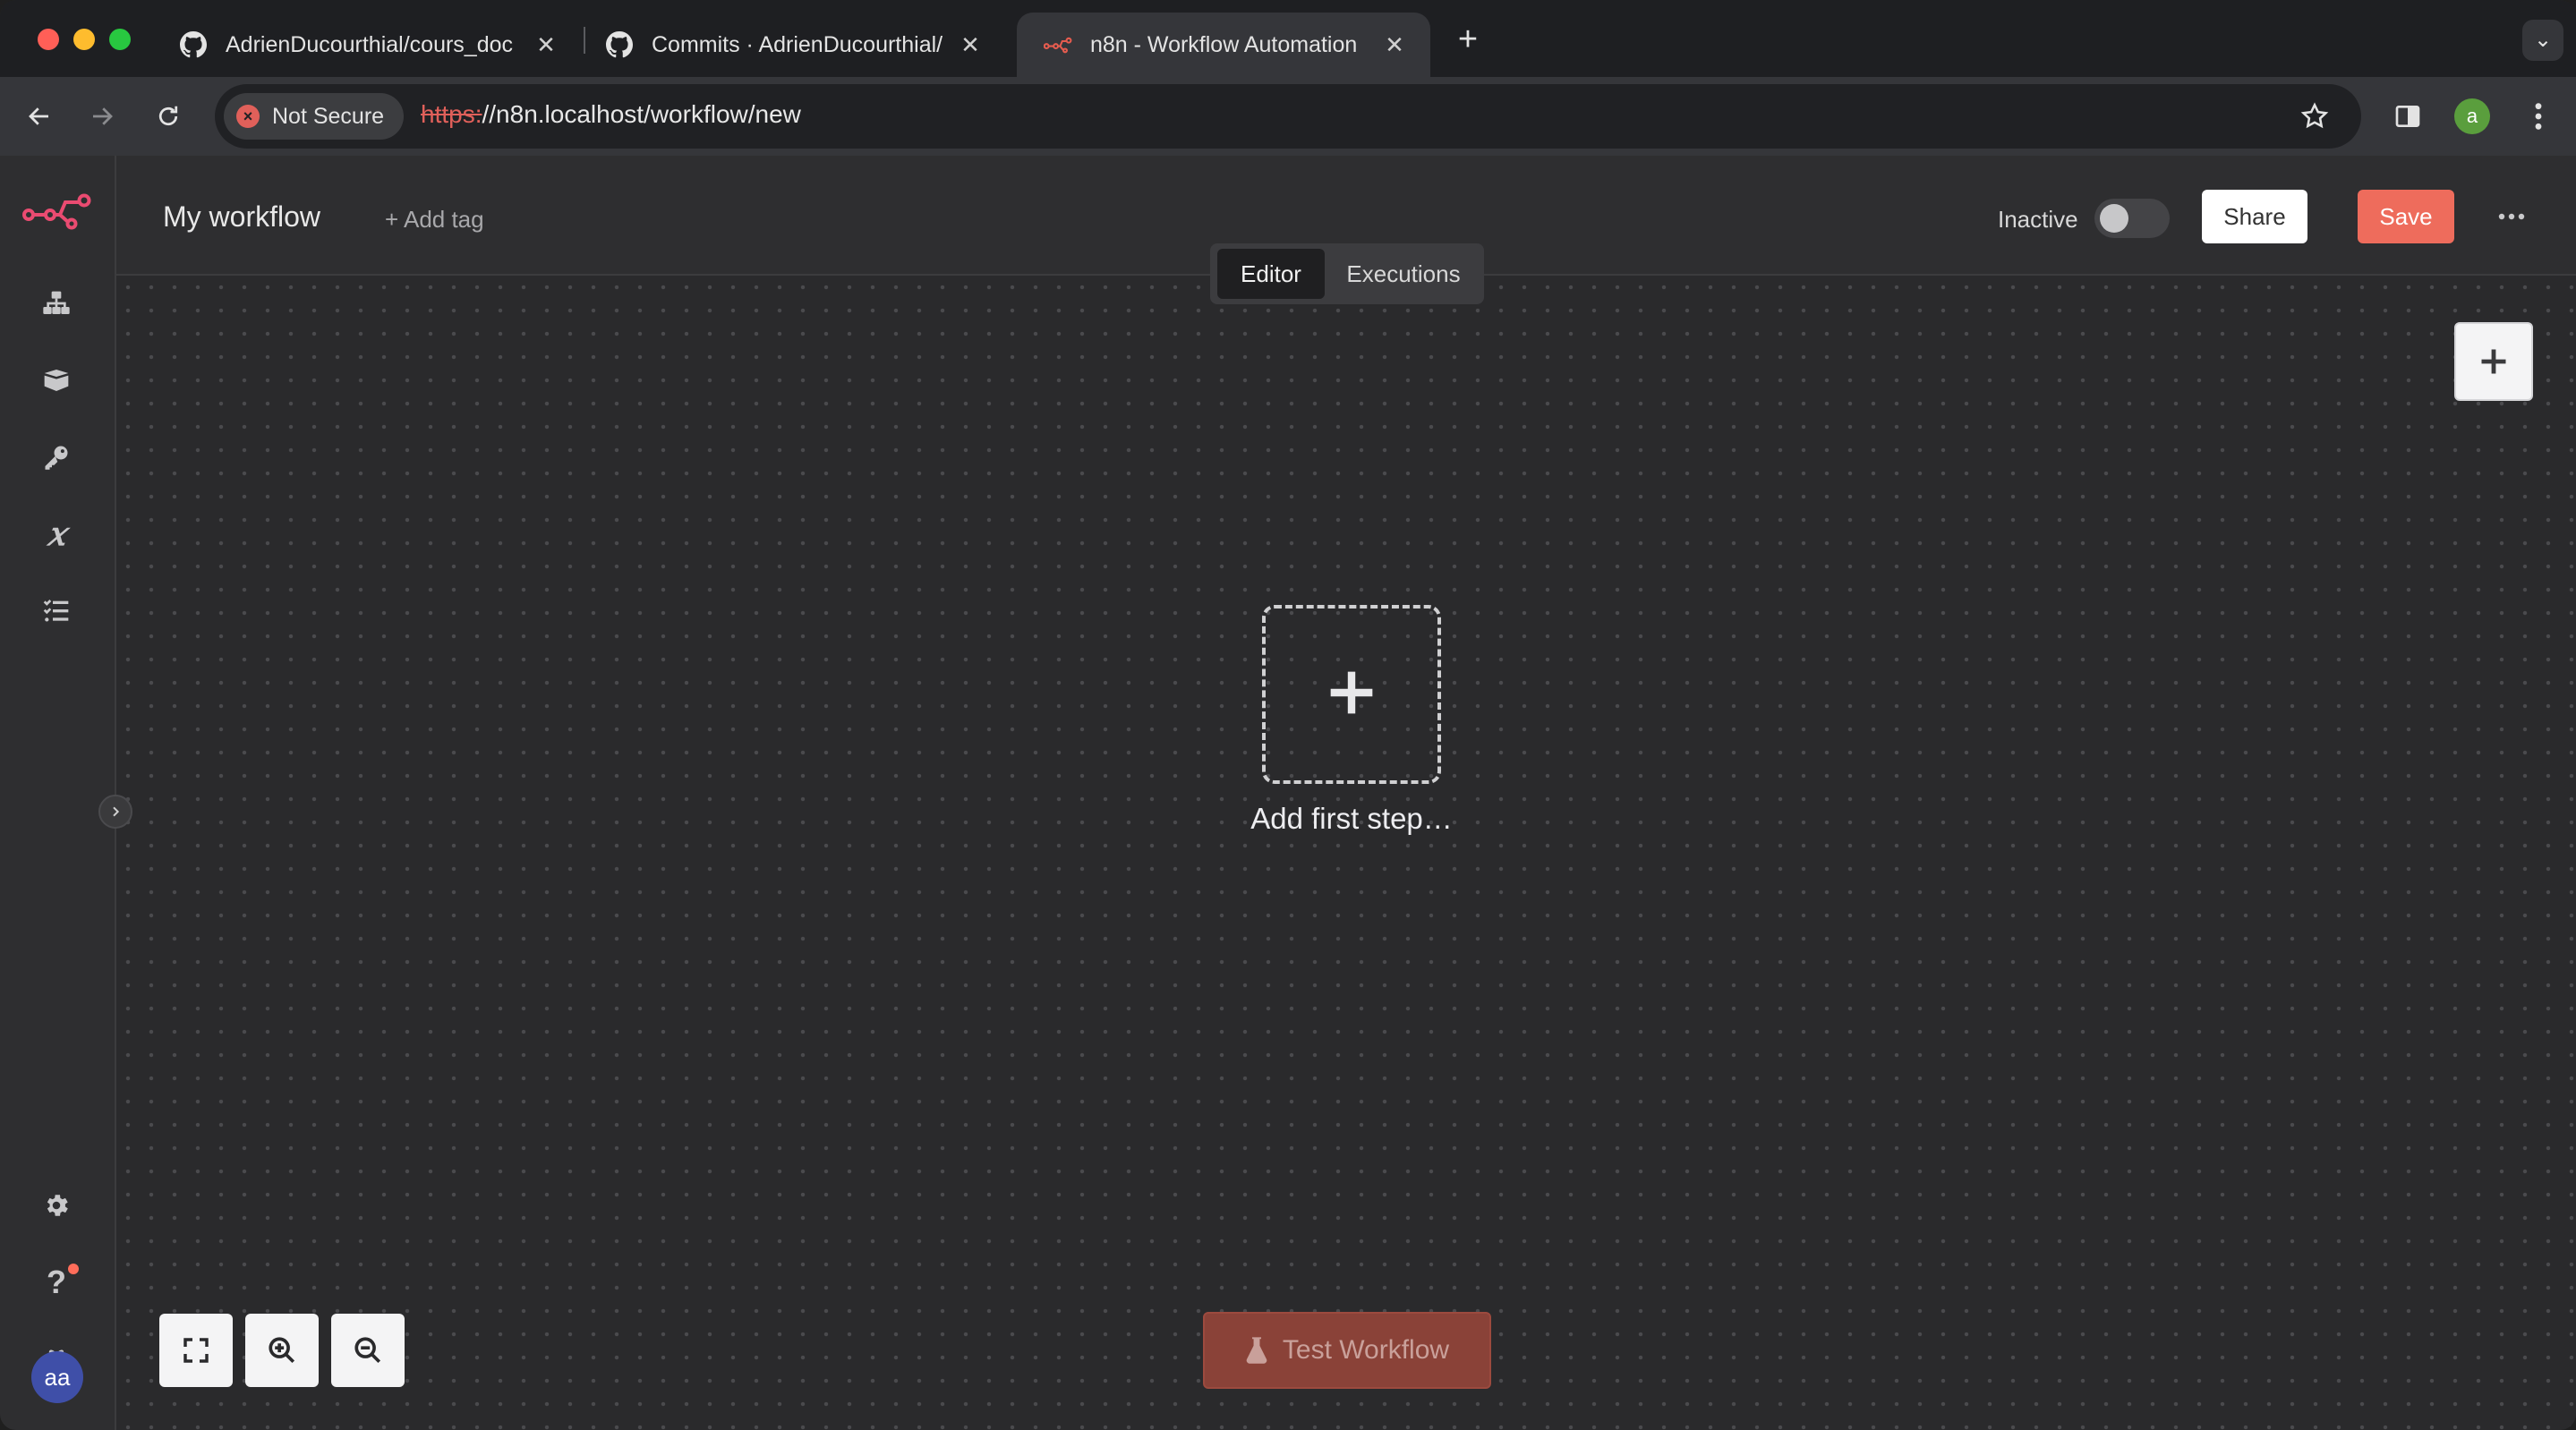 This screenshot has height=1430, width=2576. What do you see at coordinates (1256, 1350) in the screenshot?
I see `flask-icon` at bounding box center [1256, 1350].